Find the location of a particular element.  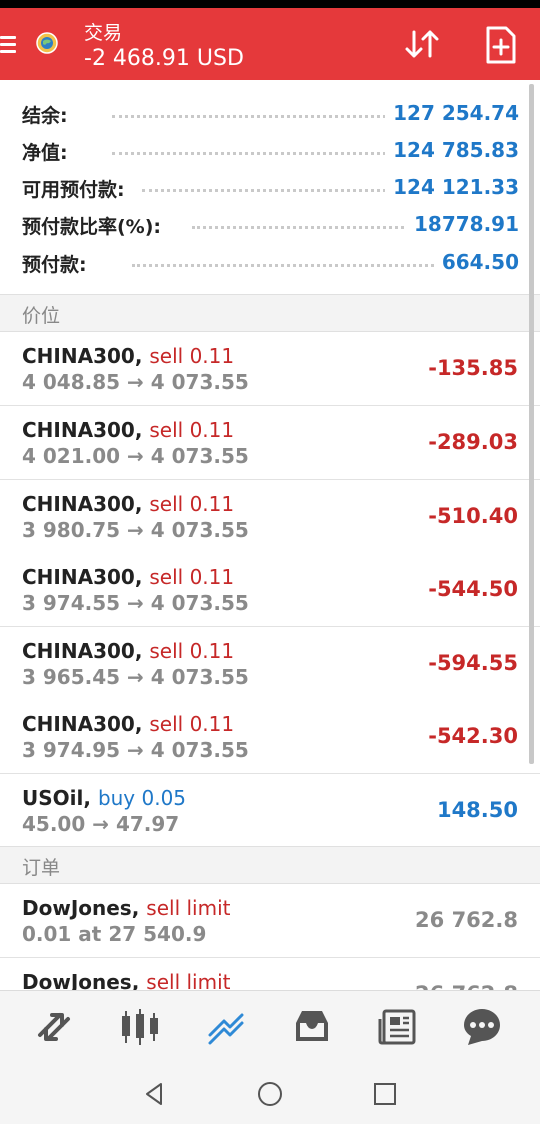

margin-value: 664.50 is located at coordinates (476, 262).